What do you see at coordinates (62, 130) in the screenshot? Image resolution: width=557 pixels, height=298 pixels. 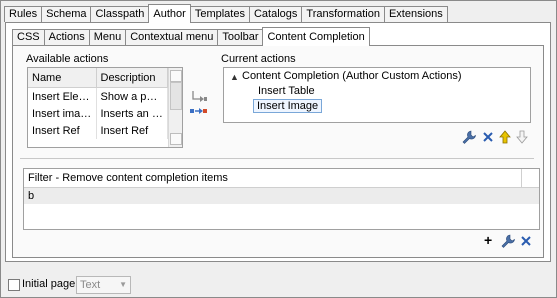 I see `action-name: Insert Ref` at bounding box center [62, 130].